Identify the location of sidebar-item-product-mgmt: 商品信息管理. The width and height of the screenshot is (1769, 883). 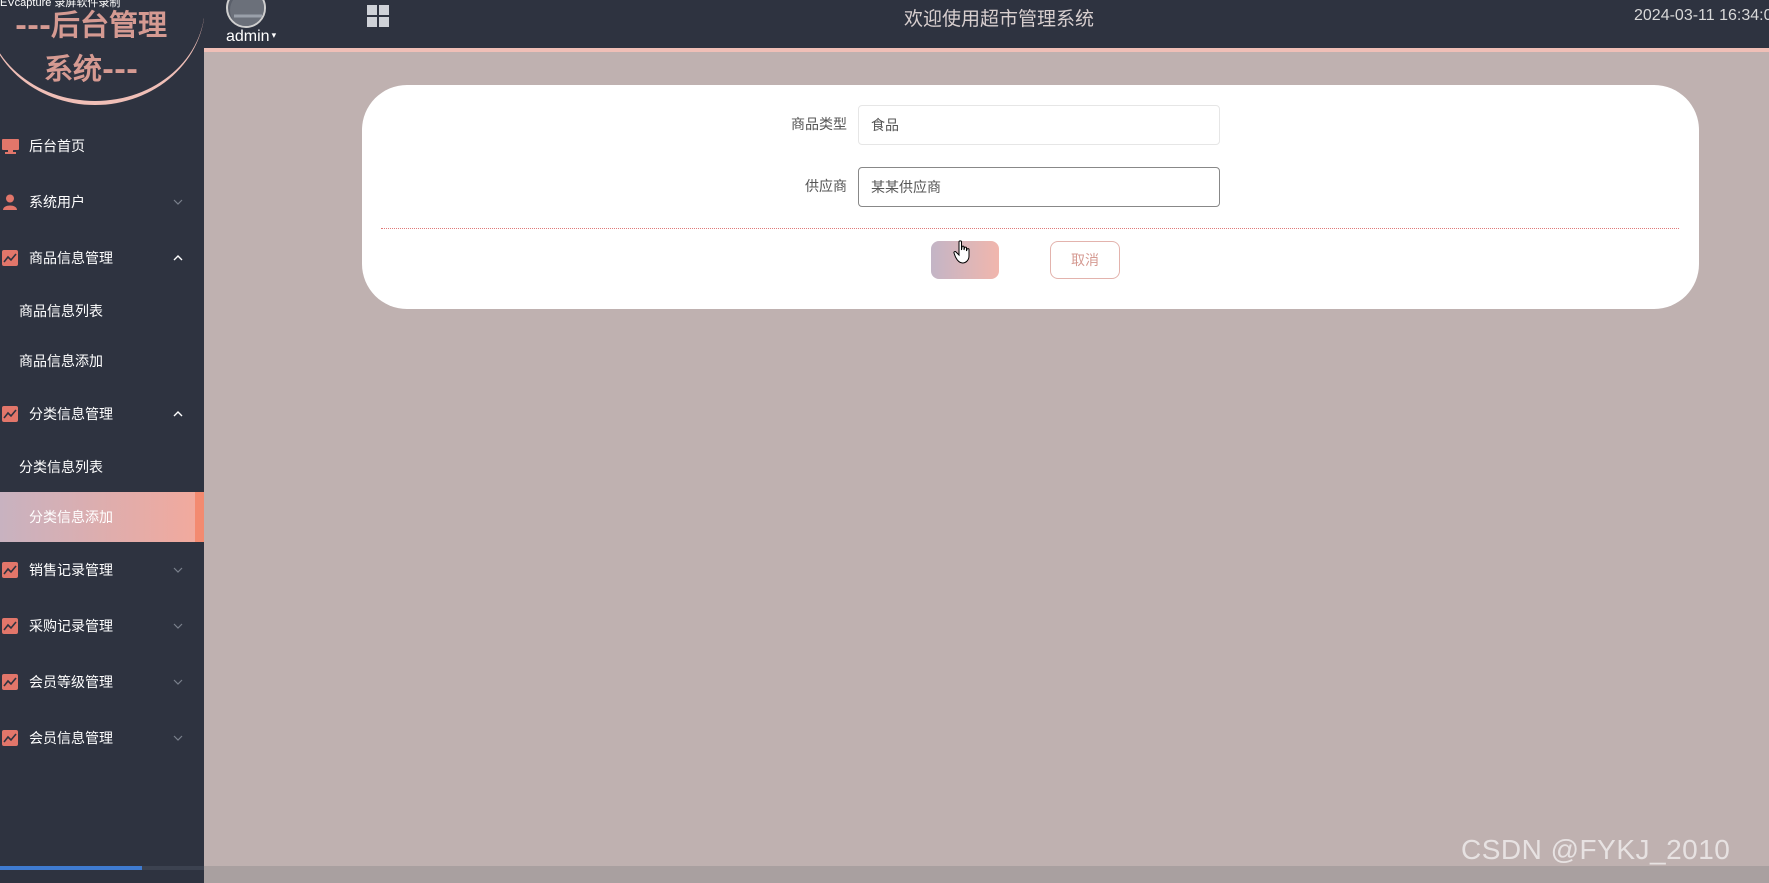
(102, 258).